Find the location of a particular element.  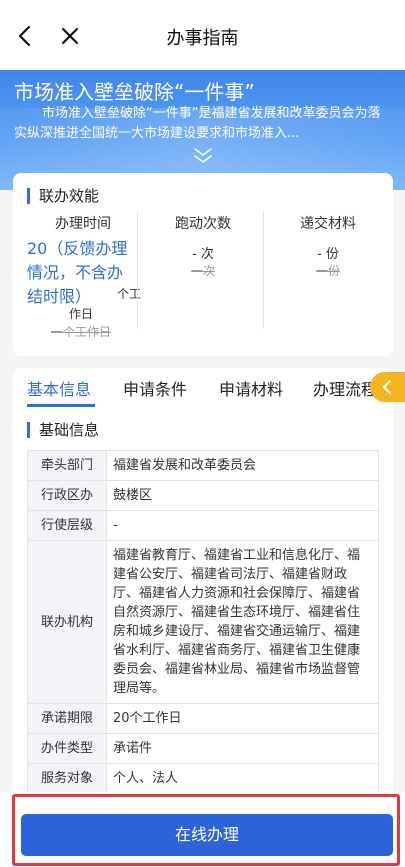

efficiency-col-visits: 跑动次数 - 次 一次 is located at coordinates (203, 246).